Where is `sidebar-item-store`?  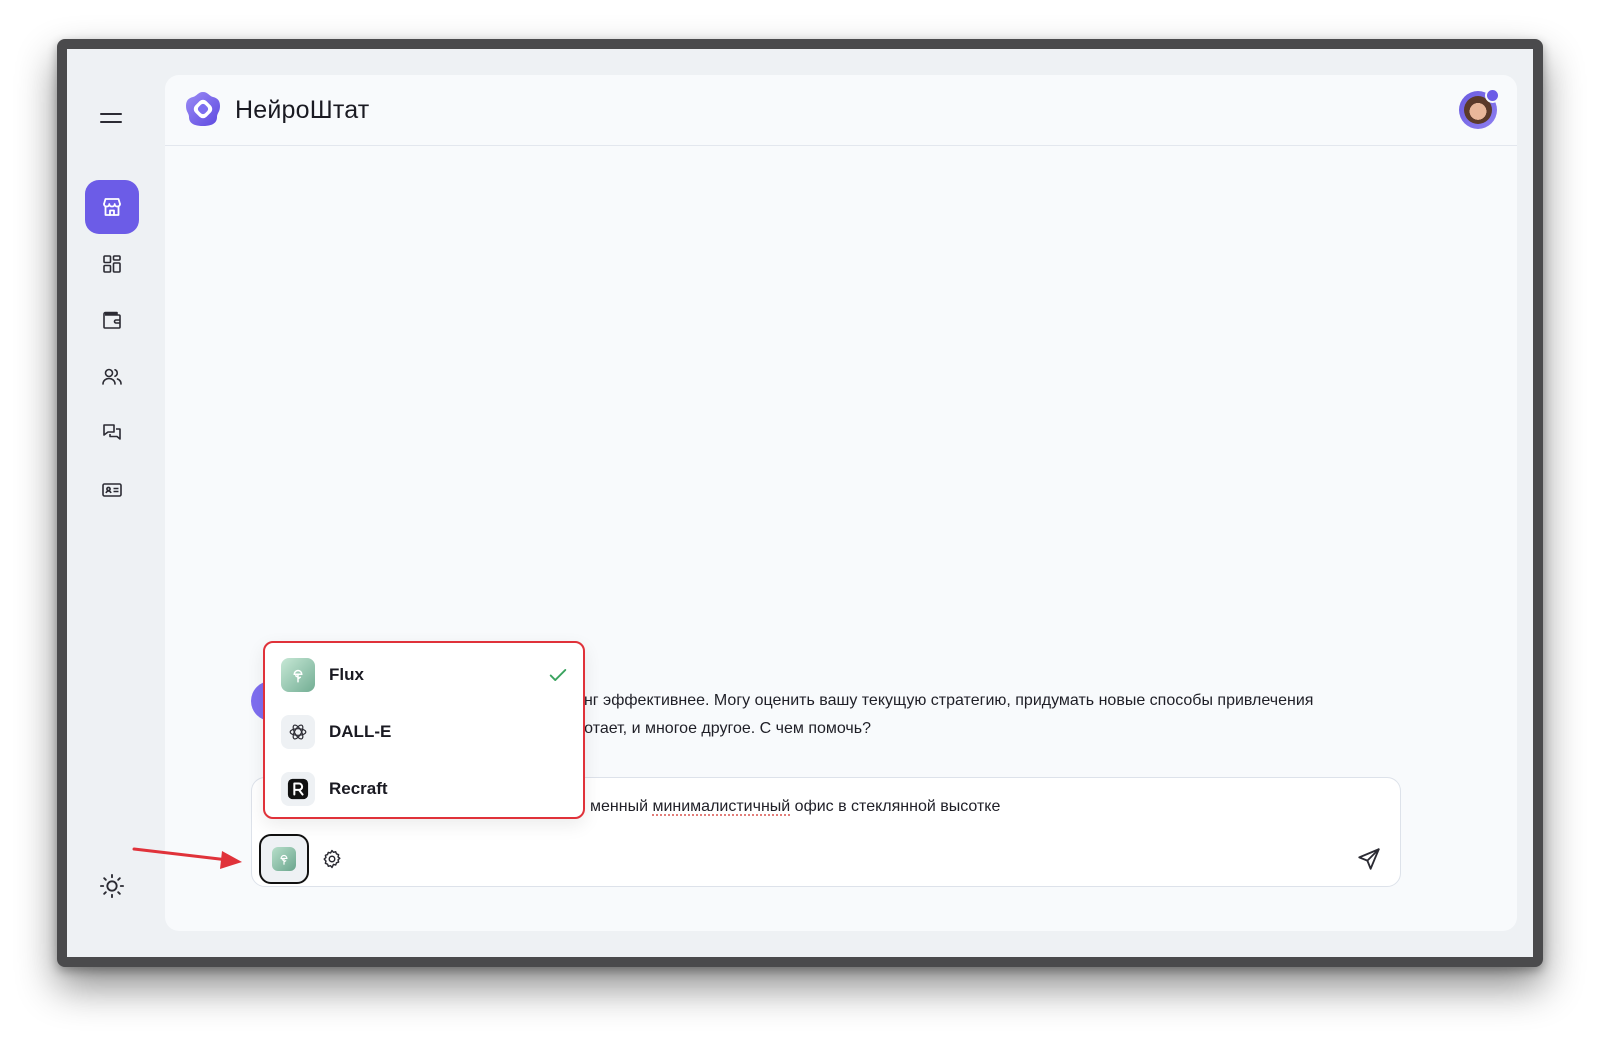 sidebar-item-store is located at coordinates (112, 207).